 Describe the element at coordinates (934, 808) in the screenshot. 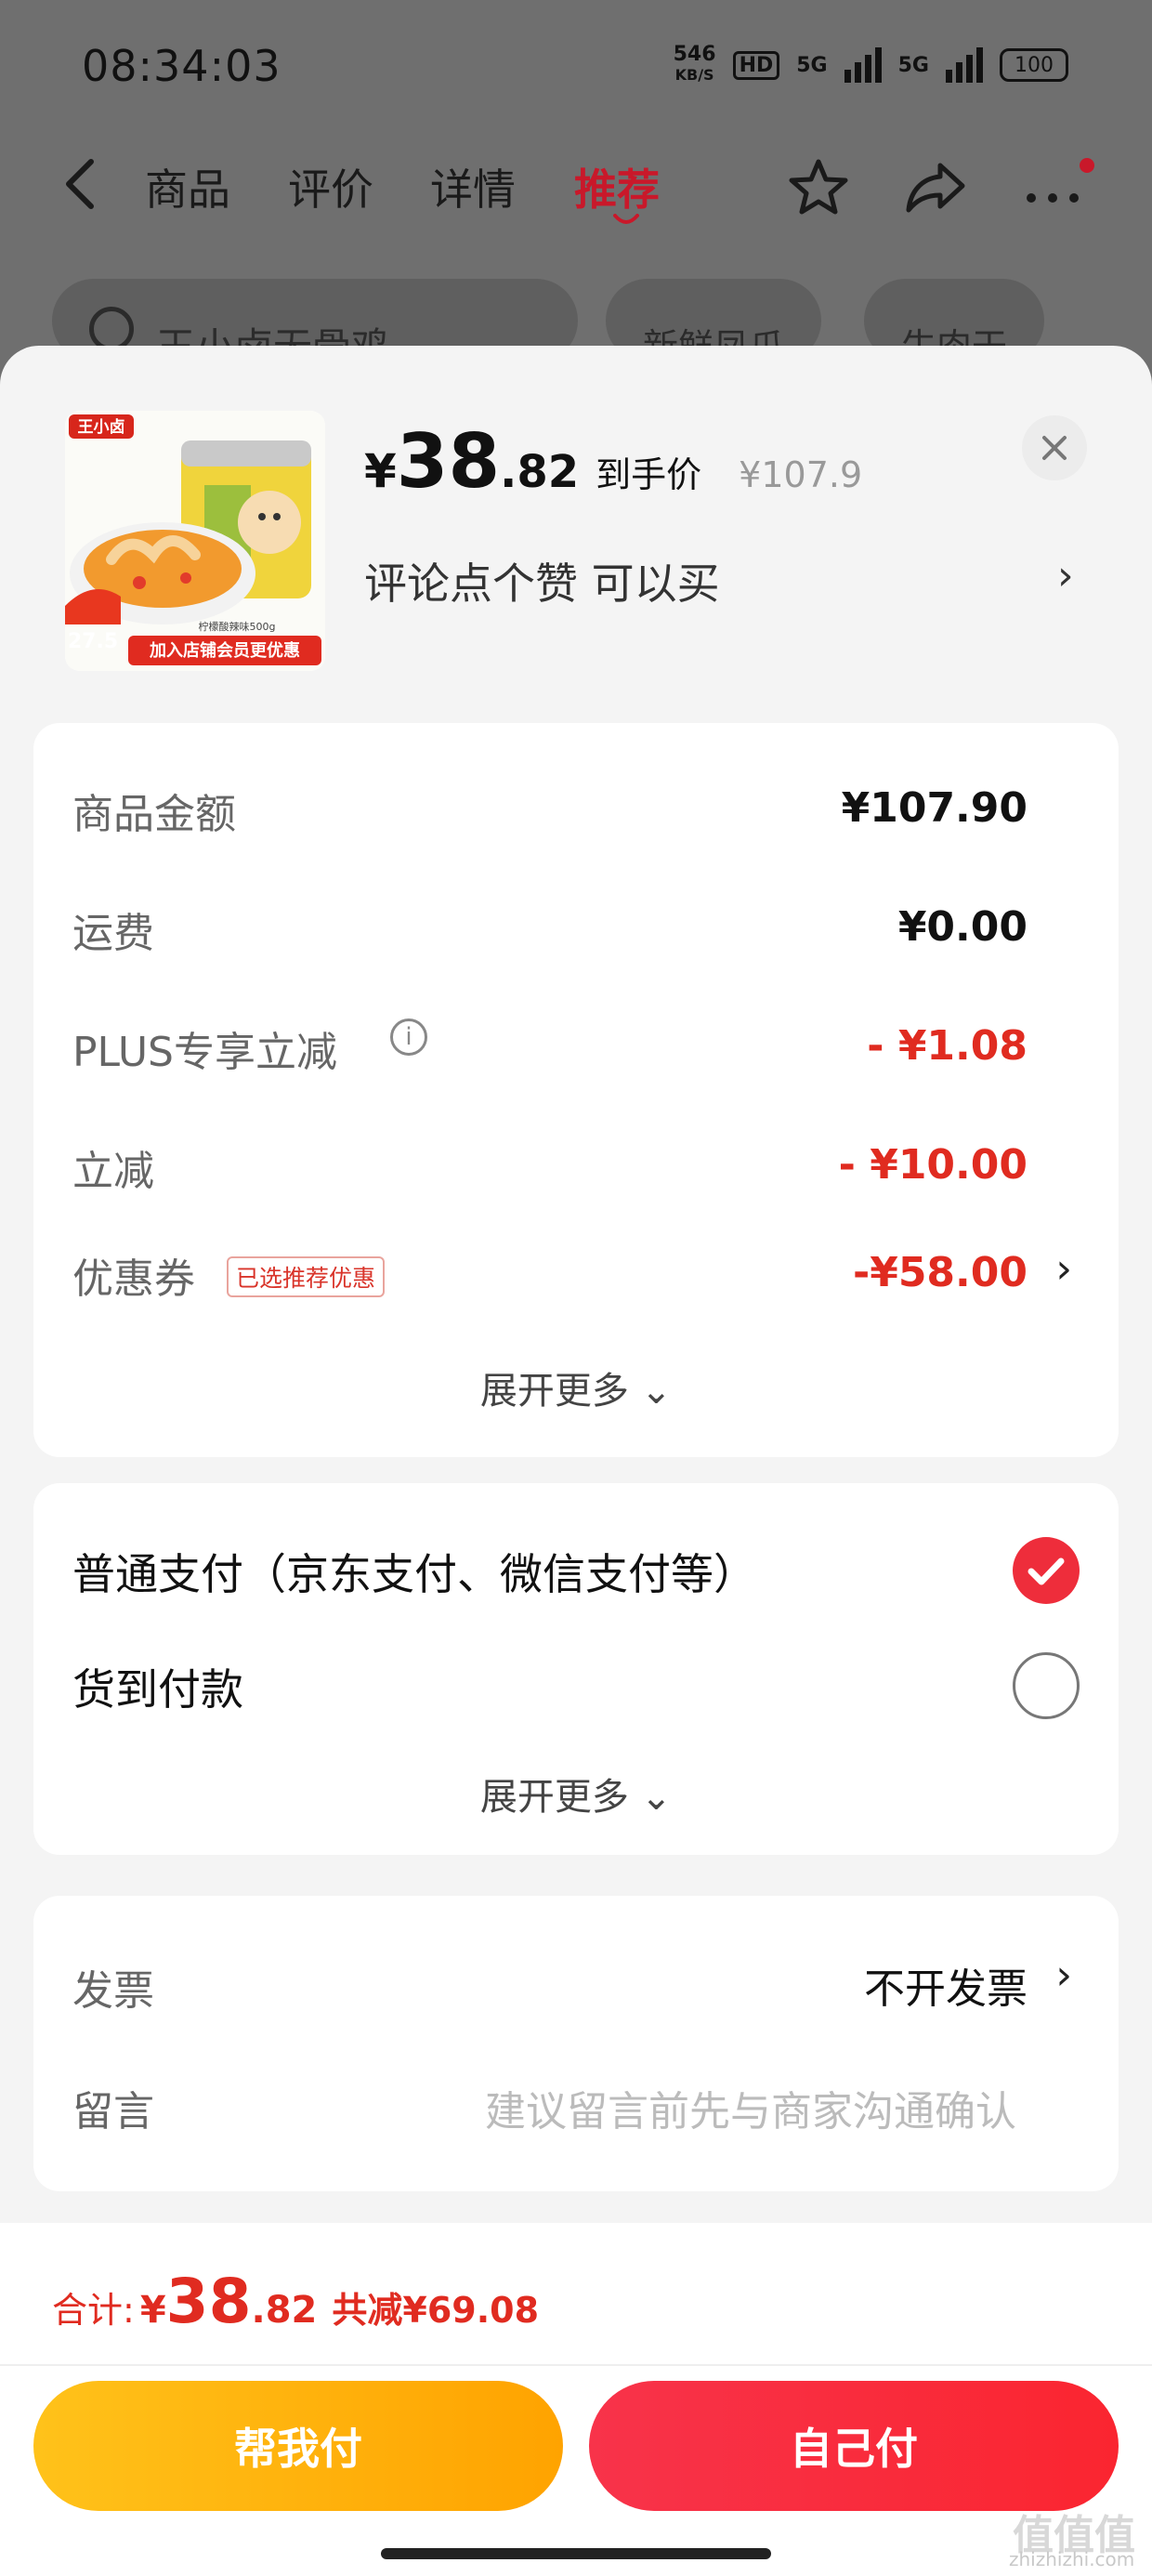

I see `goods-amount-value: ¥107.90` at that location.